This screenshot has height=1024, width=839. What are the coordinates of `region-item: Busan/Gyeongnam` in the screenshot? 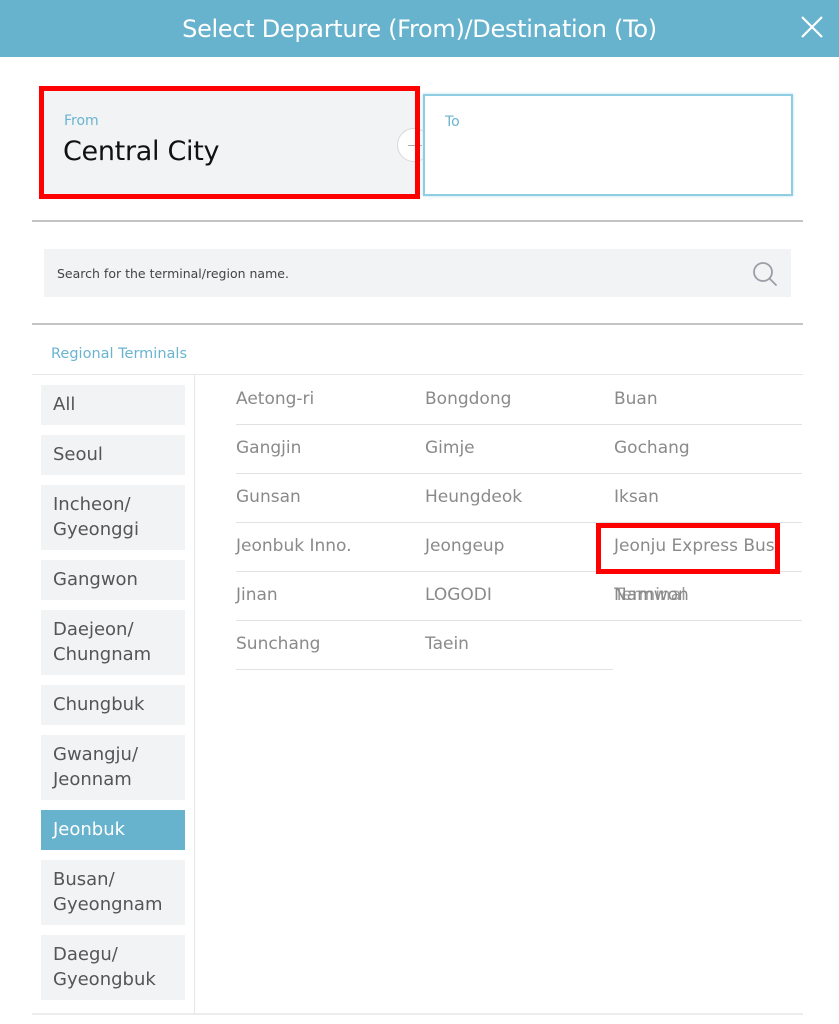 It's located at (113, 892).